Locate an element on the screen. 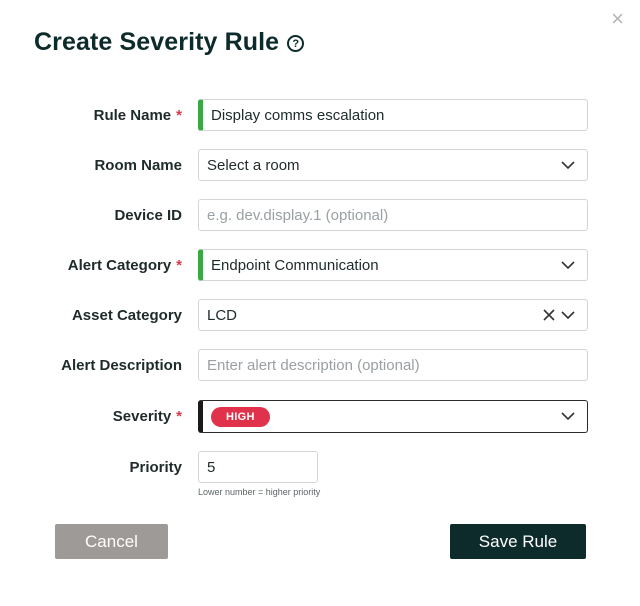 The image size is (640, 606). save-rule-button: Save Rule is located at coordinates (518, 541).